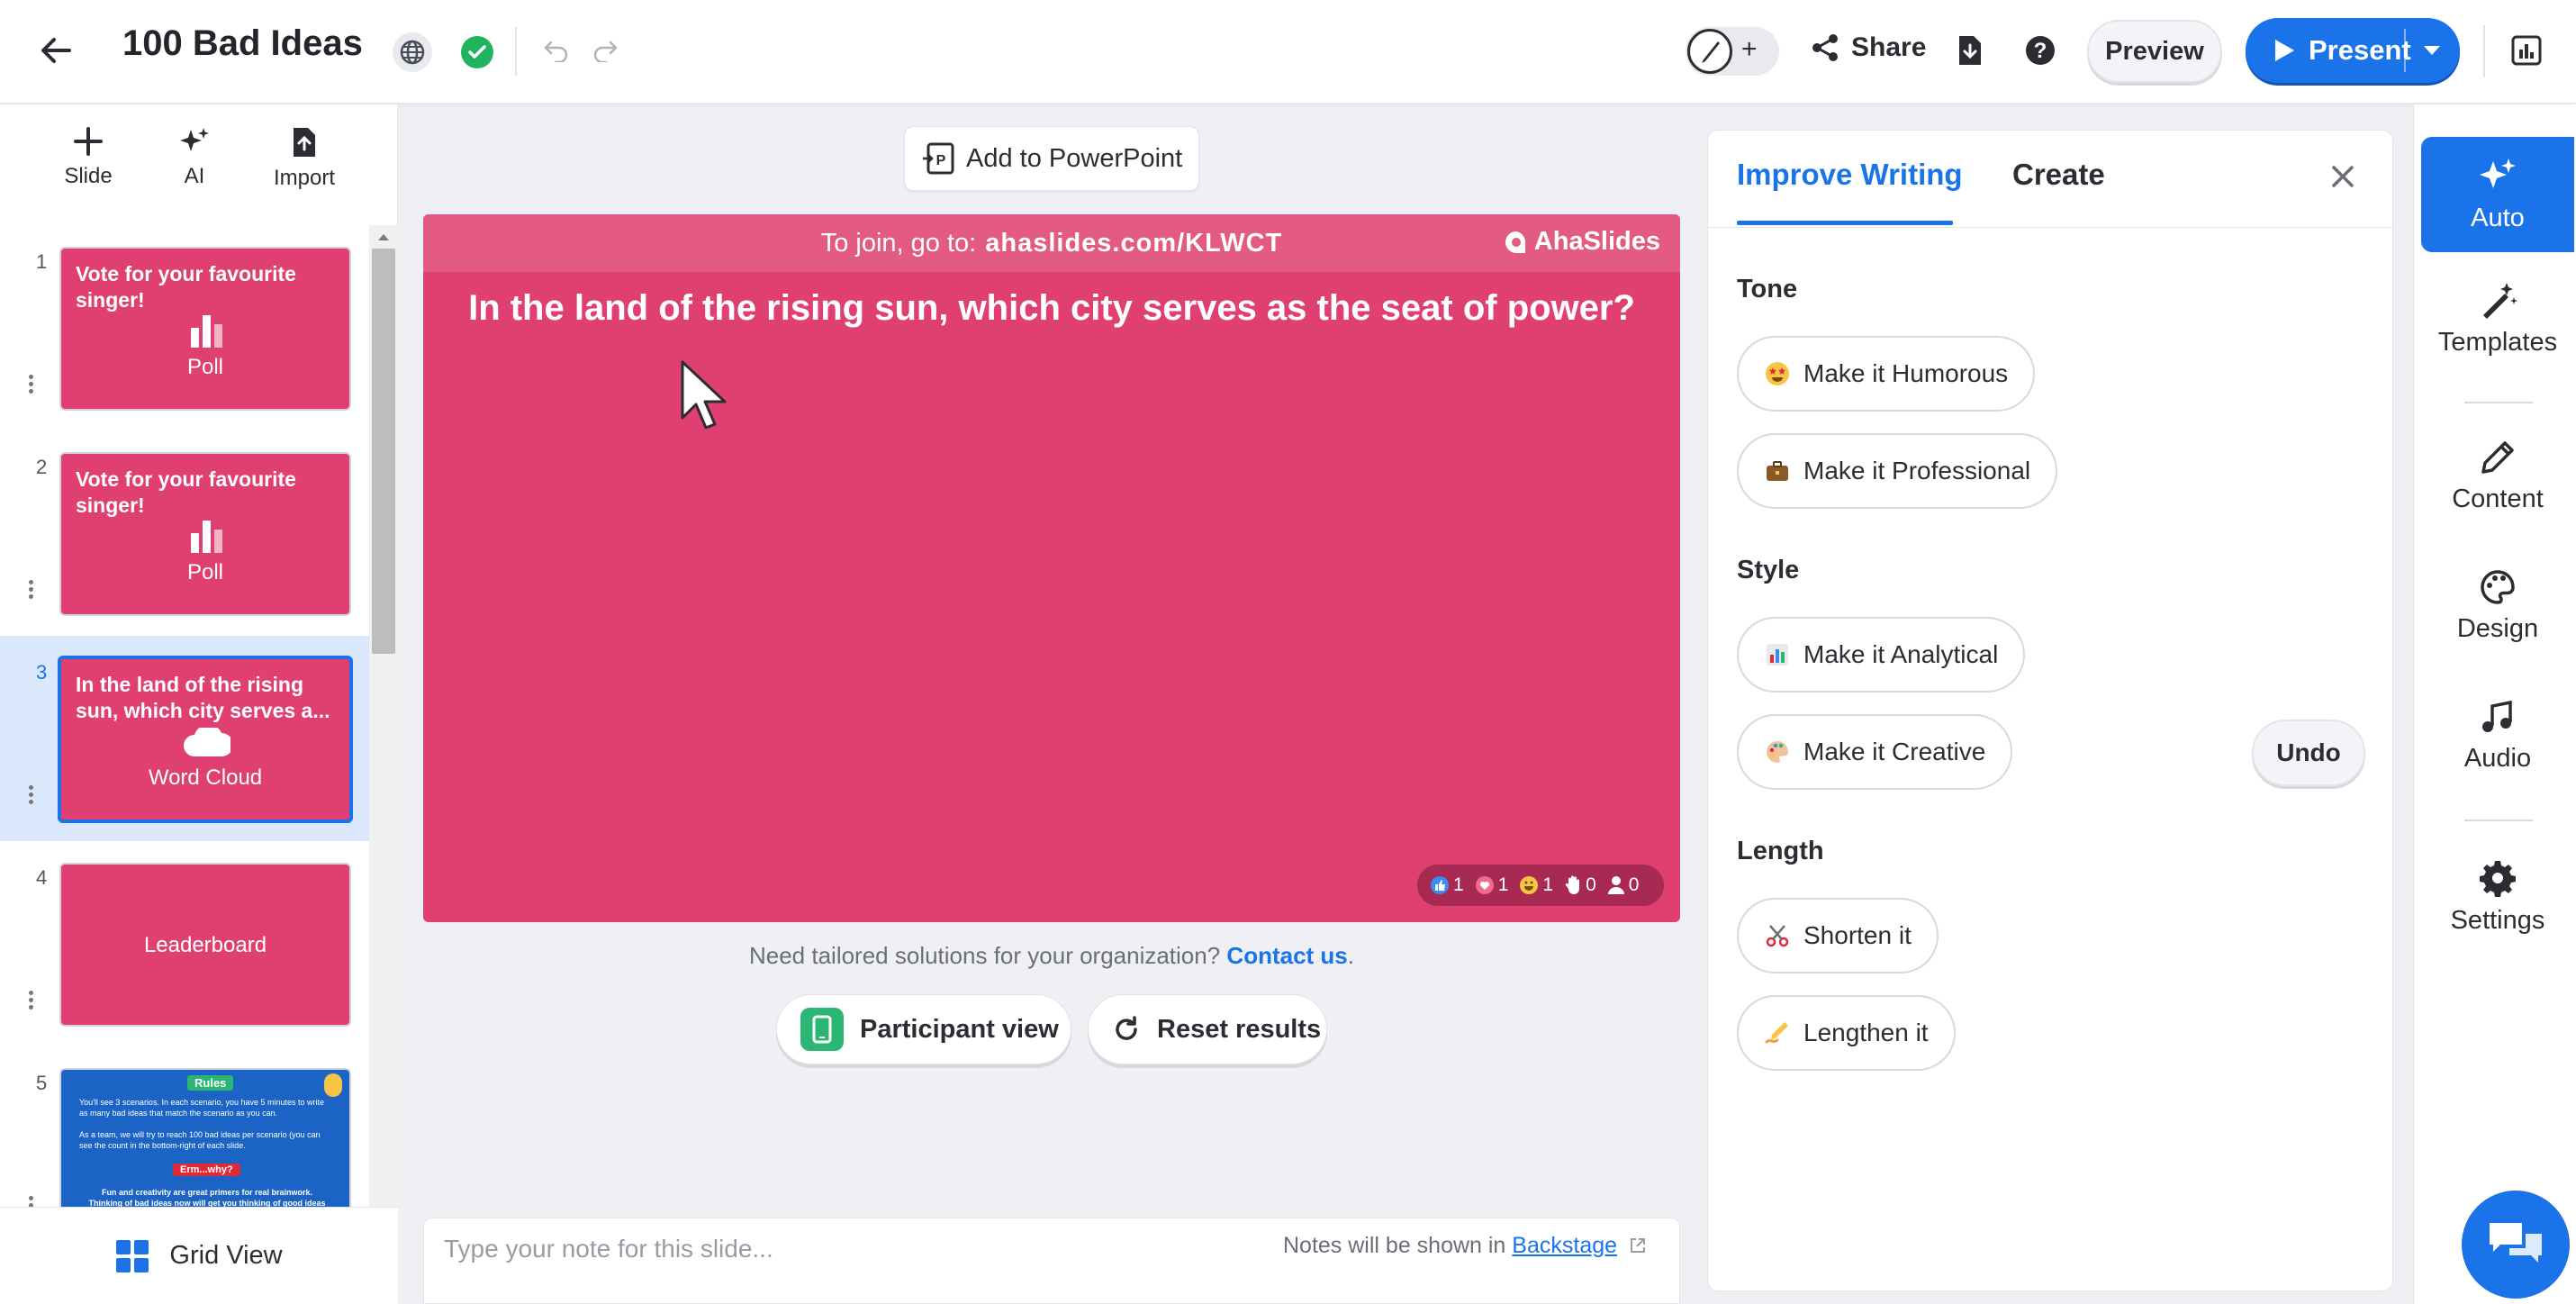 This screenshot has width=2576, height=1304. Describe the element at coordinates (605, 51) in the screenshot. I see `redo-icon` at that location.